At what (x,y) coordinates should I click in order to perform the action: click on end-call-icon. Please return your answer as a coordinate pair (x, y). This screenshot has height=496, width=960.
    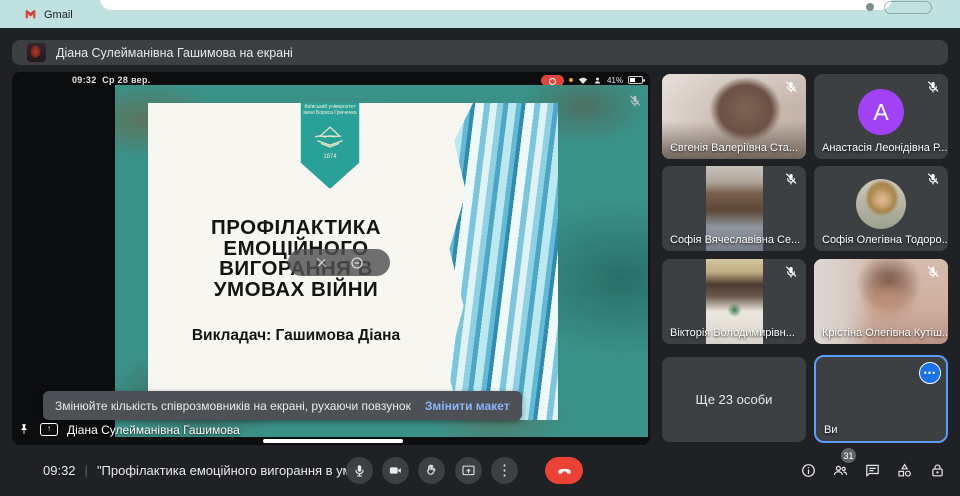
    Looking at the image, I should click on (564, 471).